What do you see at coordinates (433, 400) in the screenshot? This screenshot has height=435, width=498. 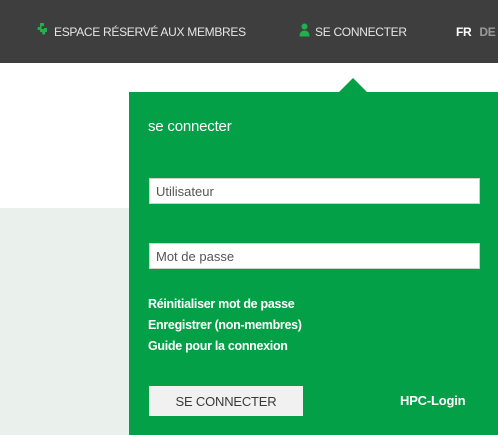 I see `hpc-login-link: HPC-Login` at bounding box center [433, 400].